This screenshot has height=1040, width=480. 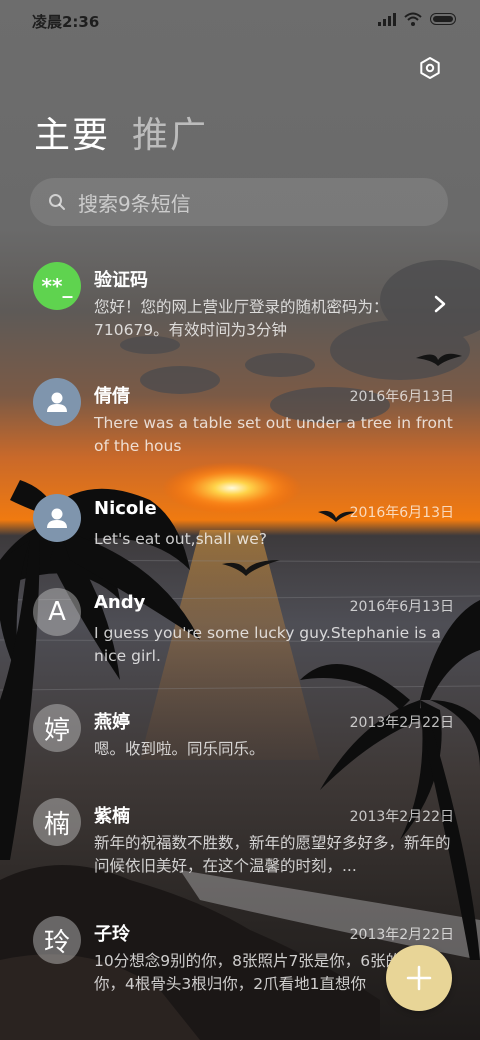 I want to click on avatar-text: 玲, so click(x=56, y=942).